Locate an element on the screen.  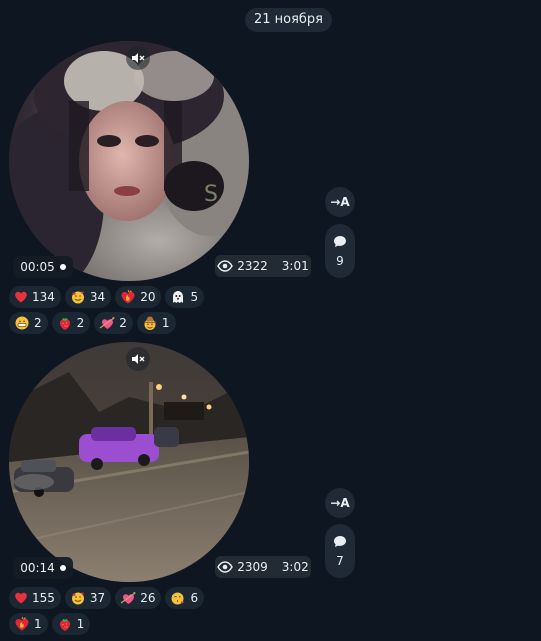
reactions-row: 134 34 20 5 is located at coordinates (107, 297).